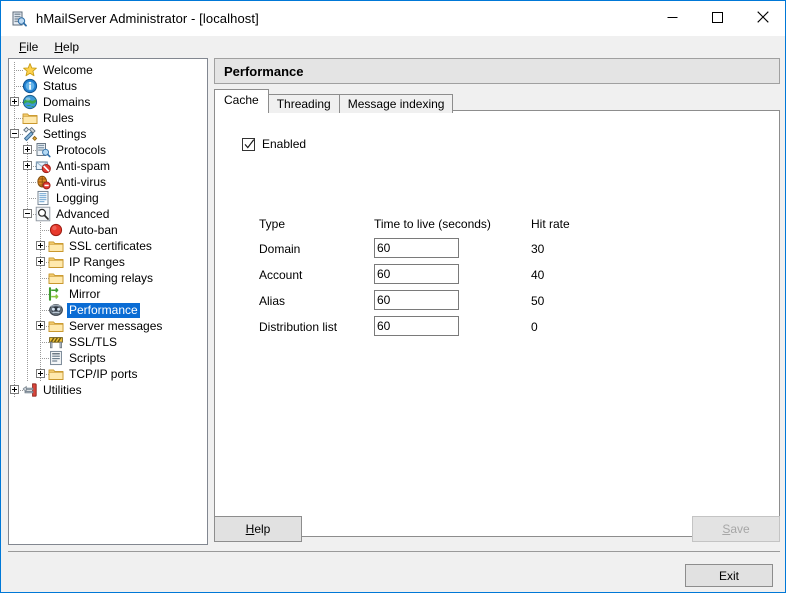  I want to click on tab-threading: Threading, so click(303, 103).